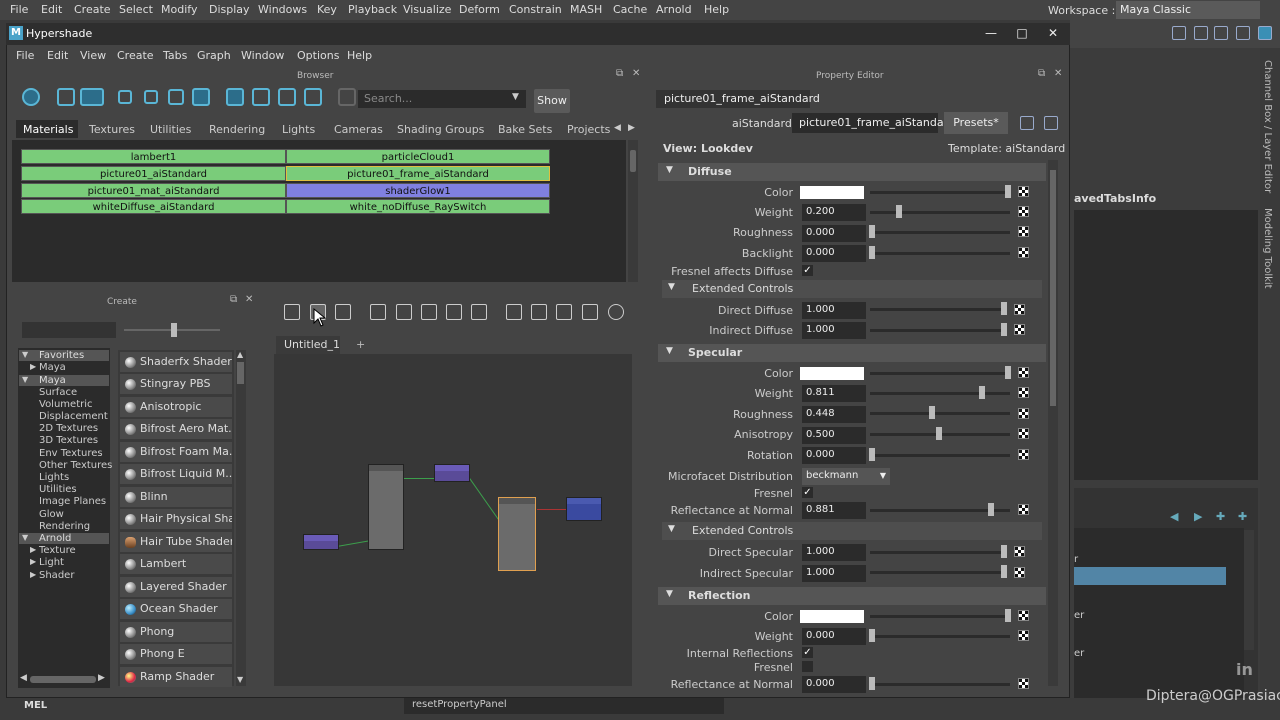 Image resolution: width=1280 pixels, height=720 pixels. I want to click on menu-display: Display, so click(229, 9).